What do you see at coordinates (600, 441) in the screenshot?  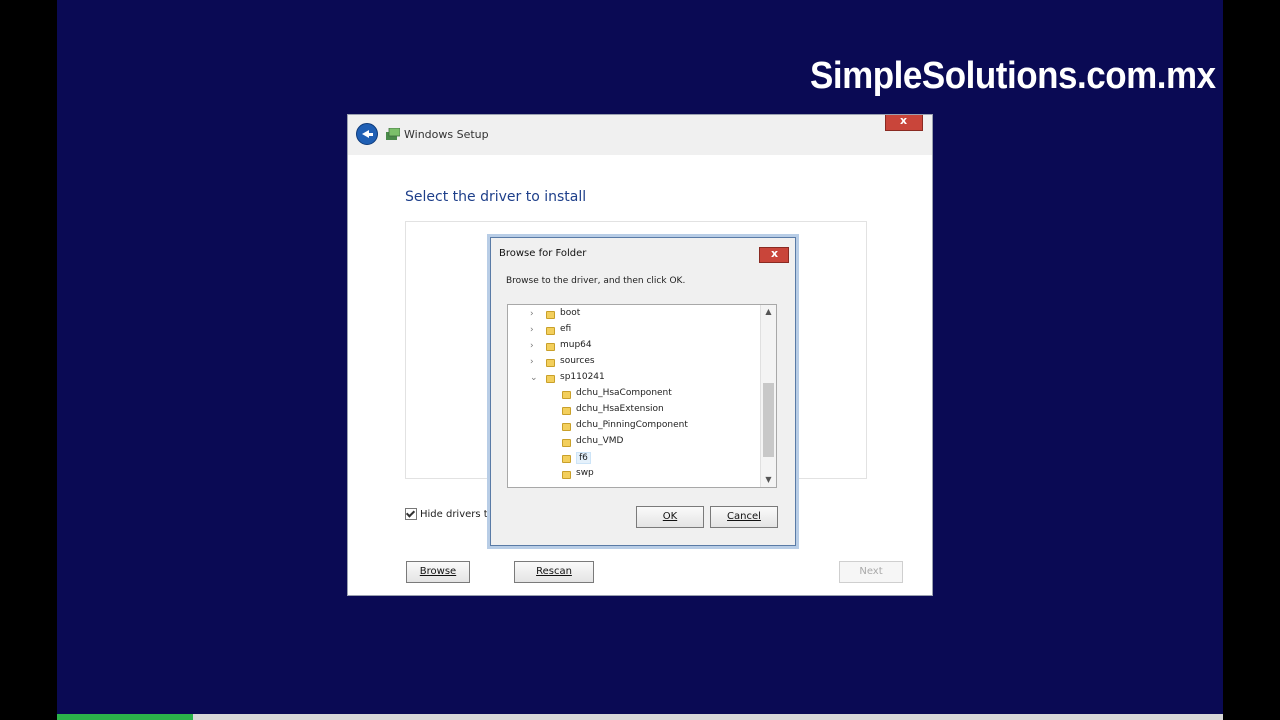 I see `tree-item-label: dchu_VMD` at bounding box center [600, 441].